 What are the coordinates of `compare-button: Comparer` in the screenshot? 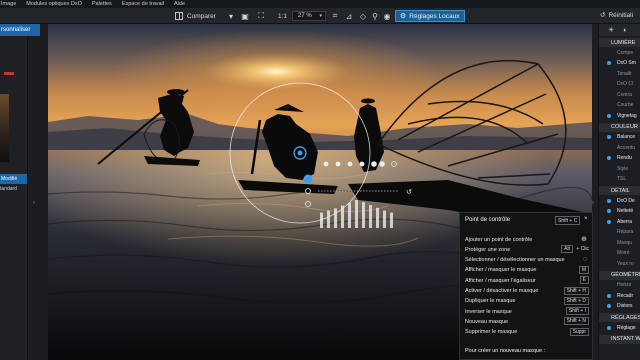 It's located at (195, 16).